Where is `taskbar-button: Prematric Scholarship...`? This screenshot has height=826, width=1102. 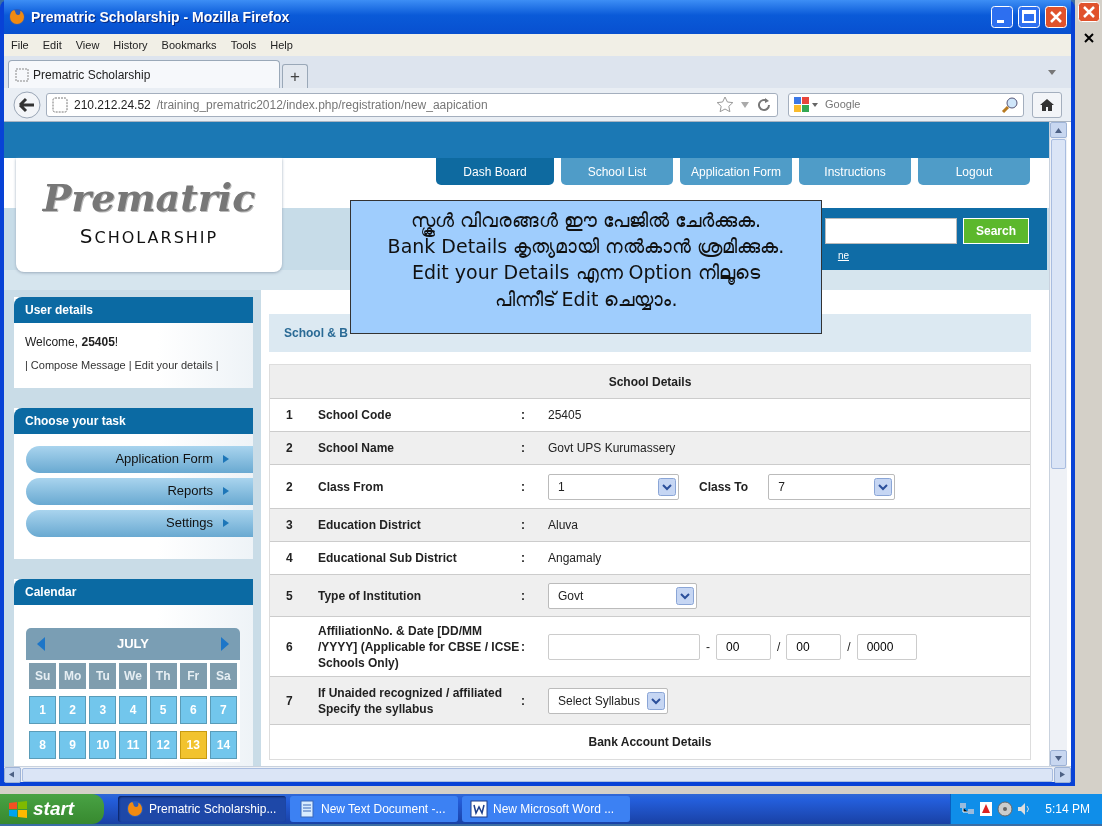 taskbar-button: Prematric Scholarship... is located at coordinates (202, 809).